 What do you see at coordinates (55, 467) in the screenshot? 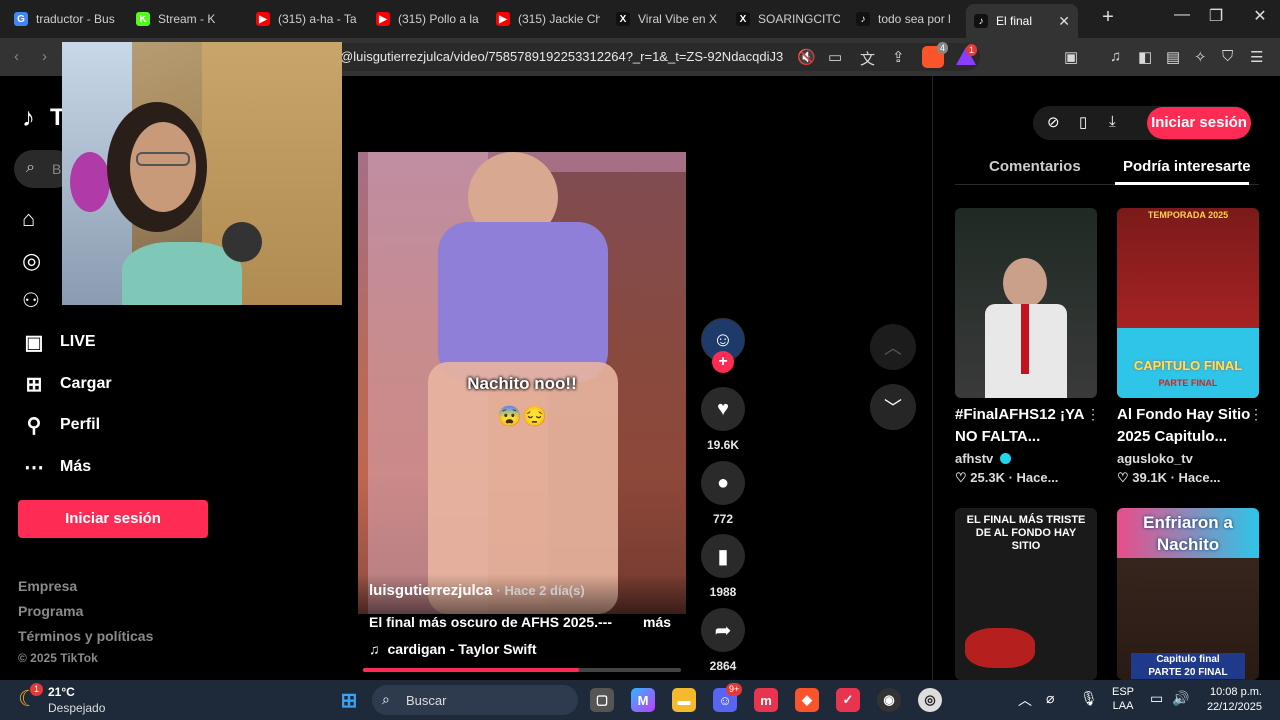
I see `nav-more: ⋯ Más` at bounding box center [55, 467].